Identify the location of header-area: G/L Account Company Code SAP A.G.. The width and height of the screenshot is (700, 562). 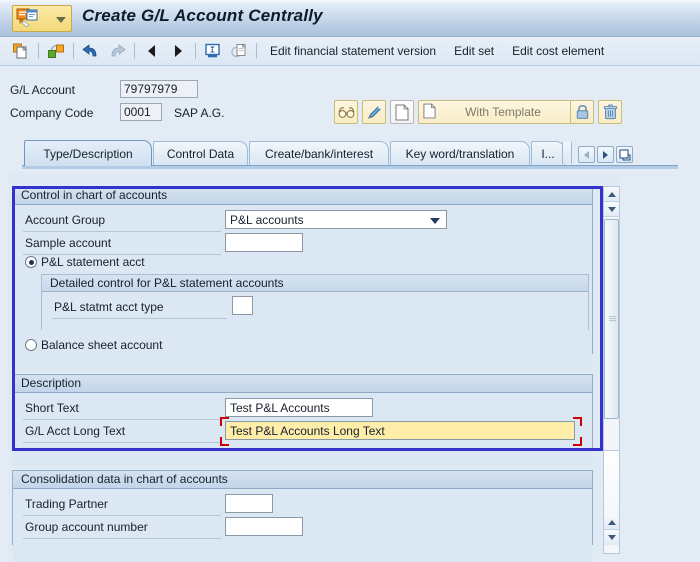
(350, 101).